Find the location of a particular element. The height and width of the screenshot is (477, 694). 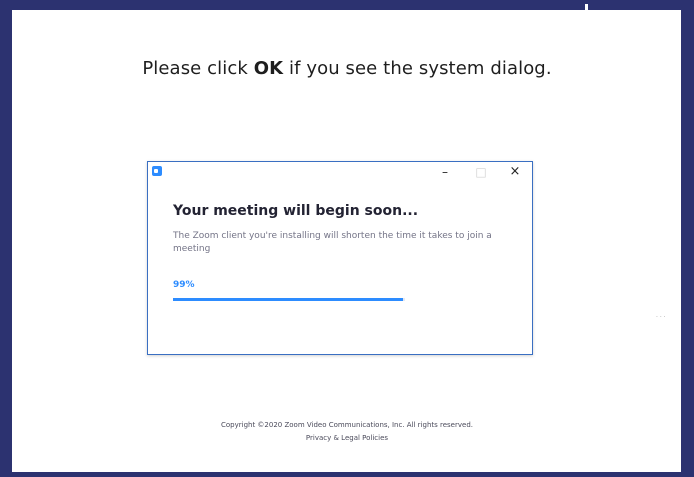

instruction-ok: OK is located at coordinates (268, 68).